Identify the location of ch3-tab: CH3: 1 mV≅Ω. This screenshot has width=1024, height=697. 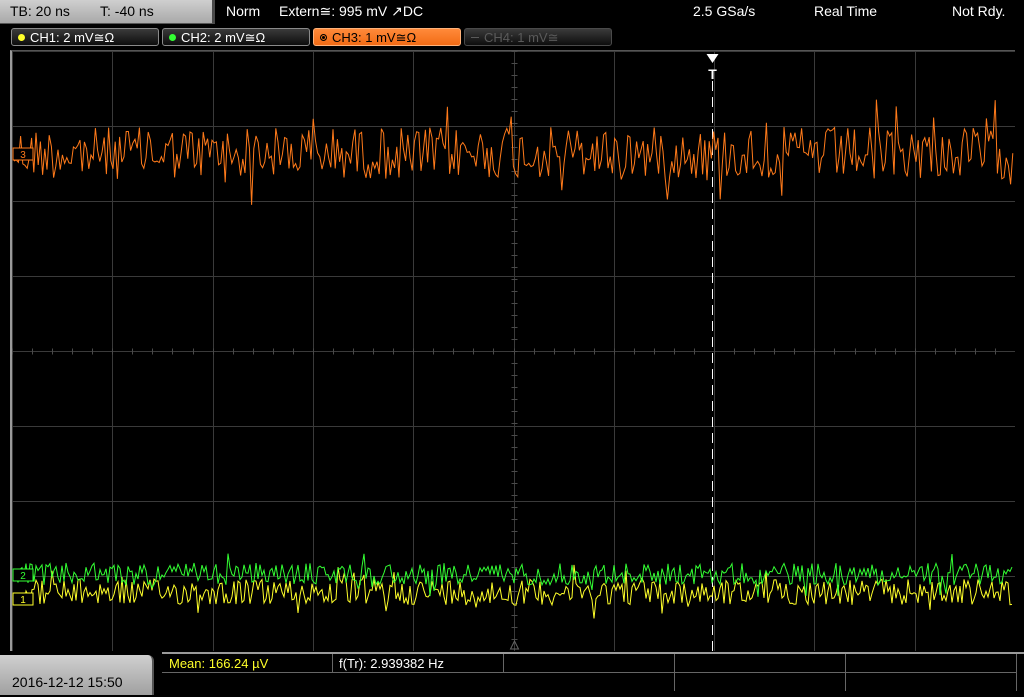
(387, 37).